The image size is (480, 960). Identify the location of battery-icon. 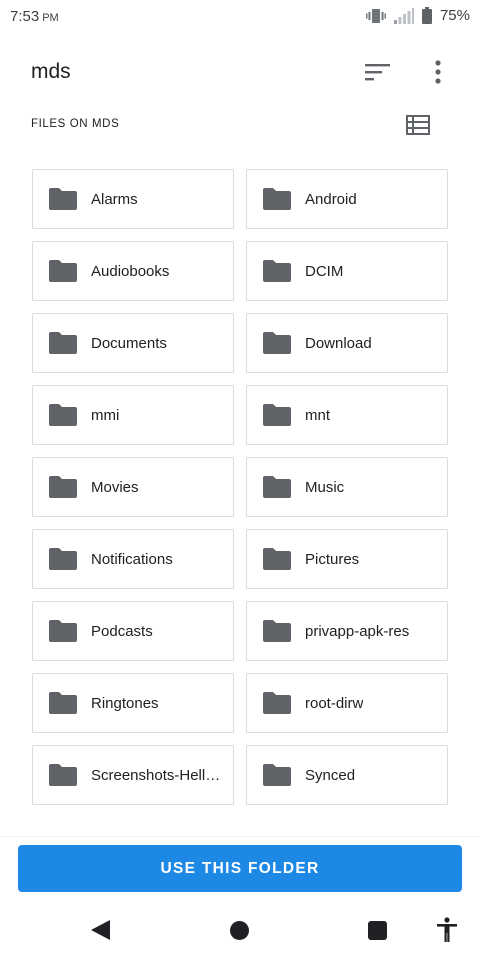
(426, 15).